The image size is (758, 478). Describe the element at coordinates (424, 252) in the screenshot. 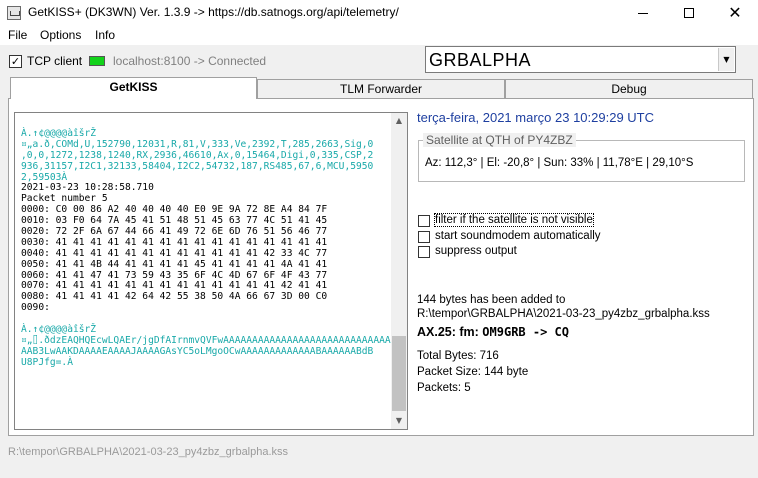

I see `suppress-output-checkbox` at that location.